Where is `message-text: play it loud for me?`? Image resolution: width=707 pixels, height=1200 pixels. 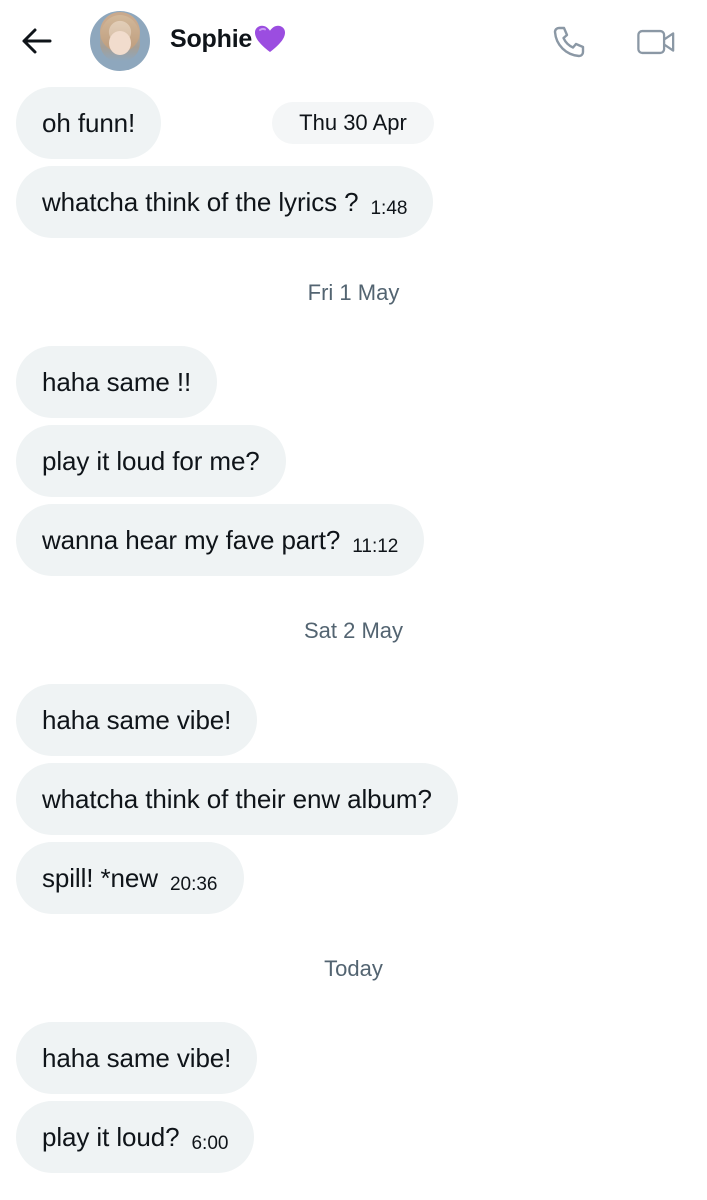 message-text: play it loud for me? is located at coordinates (151, 460).